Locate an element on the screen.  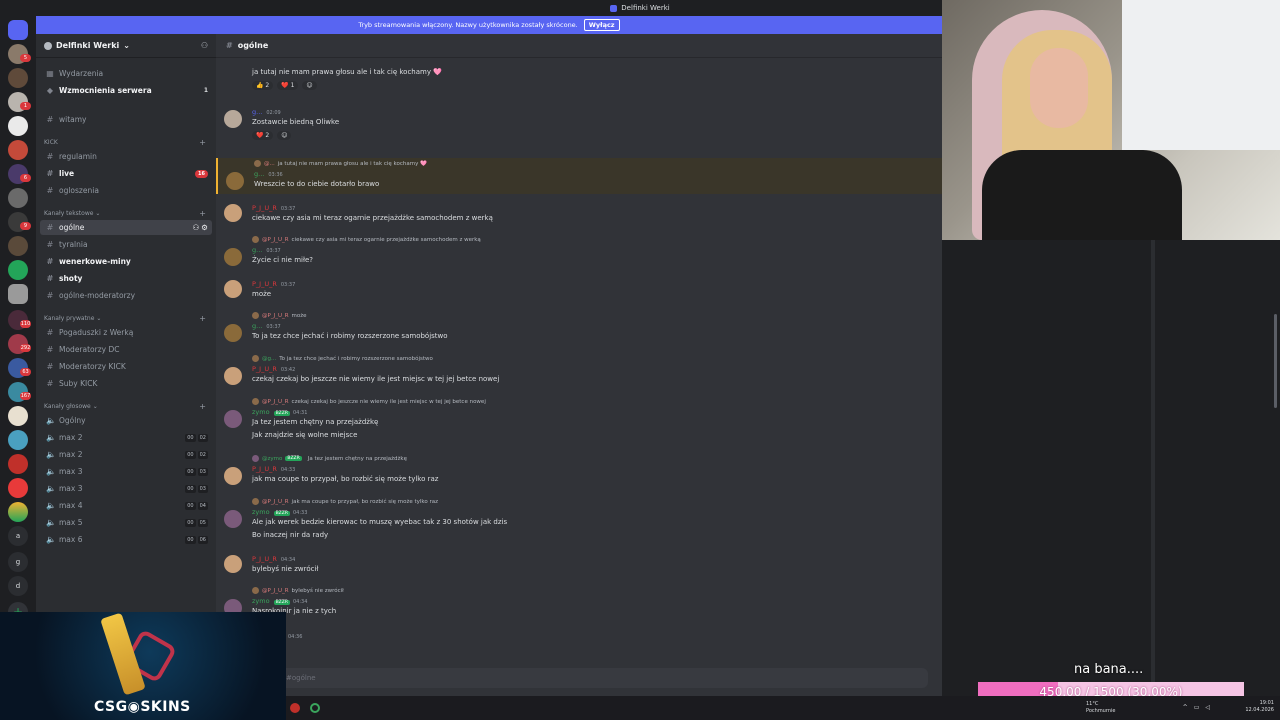
weather-widget: 11°C Pochmurnie is located at coordinates (1100, 708).